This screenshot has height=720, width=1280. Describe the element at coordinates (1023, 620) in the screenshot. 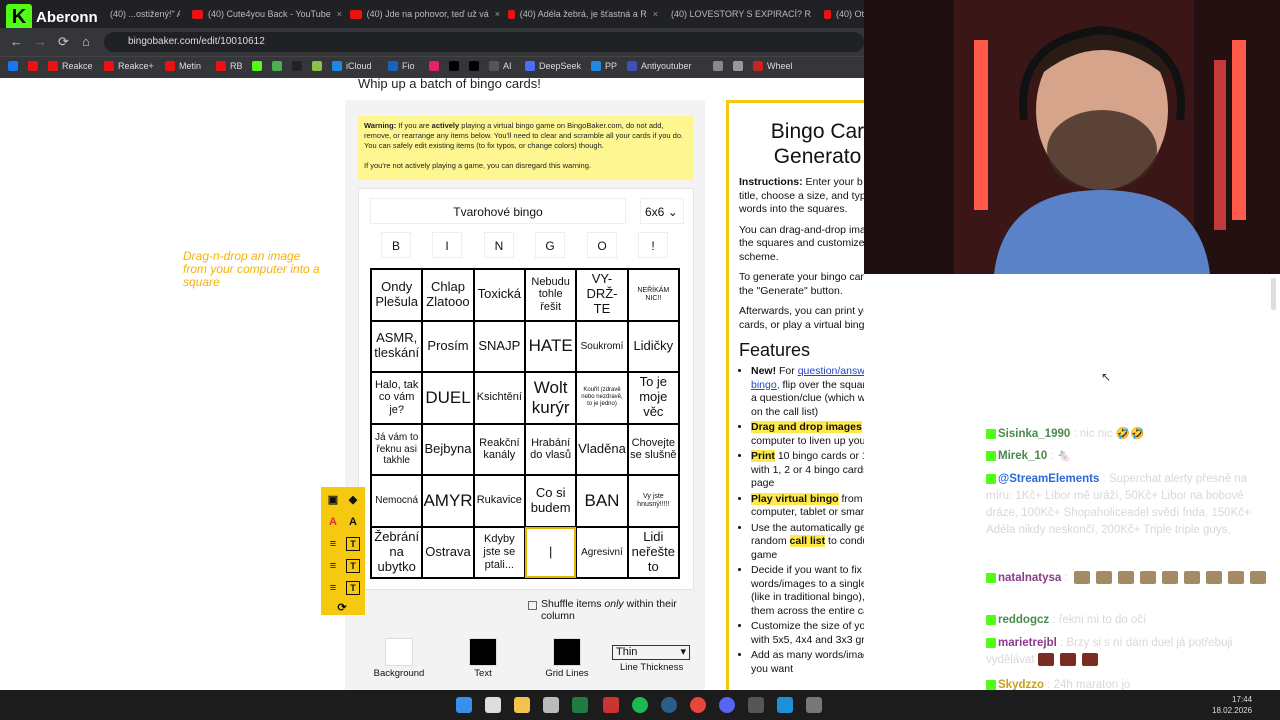

I see `chat-username: reddogcz` at that location.